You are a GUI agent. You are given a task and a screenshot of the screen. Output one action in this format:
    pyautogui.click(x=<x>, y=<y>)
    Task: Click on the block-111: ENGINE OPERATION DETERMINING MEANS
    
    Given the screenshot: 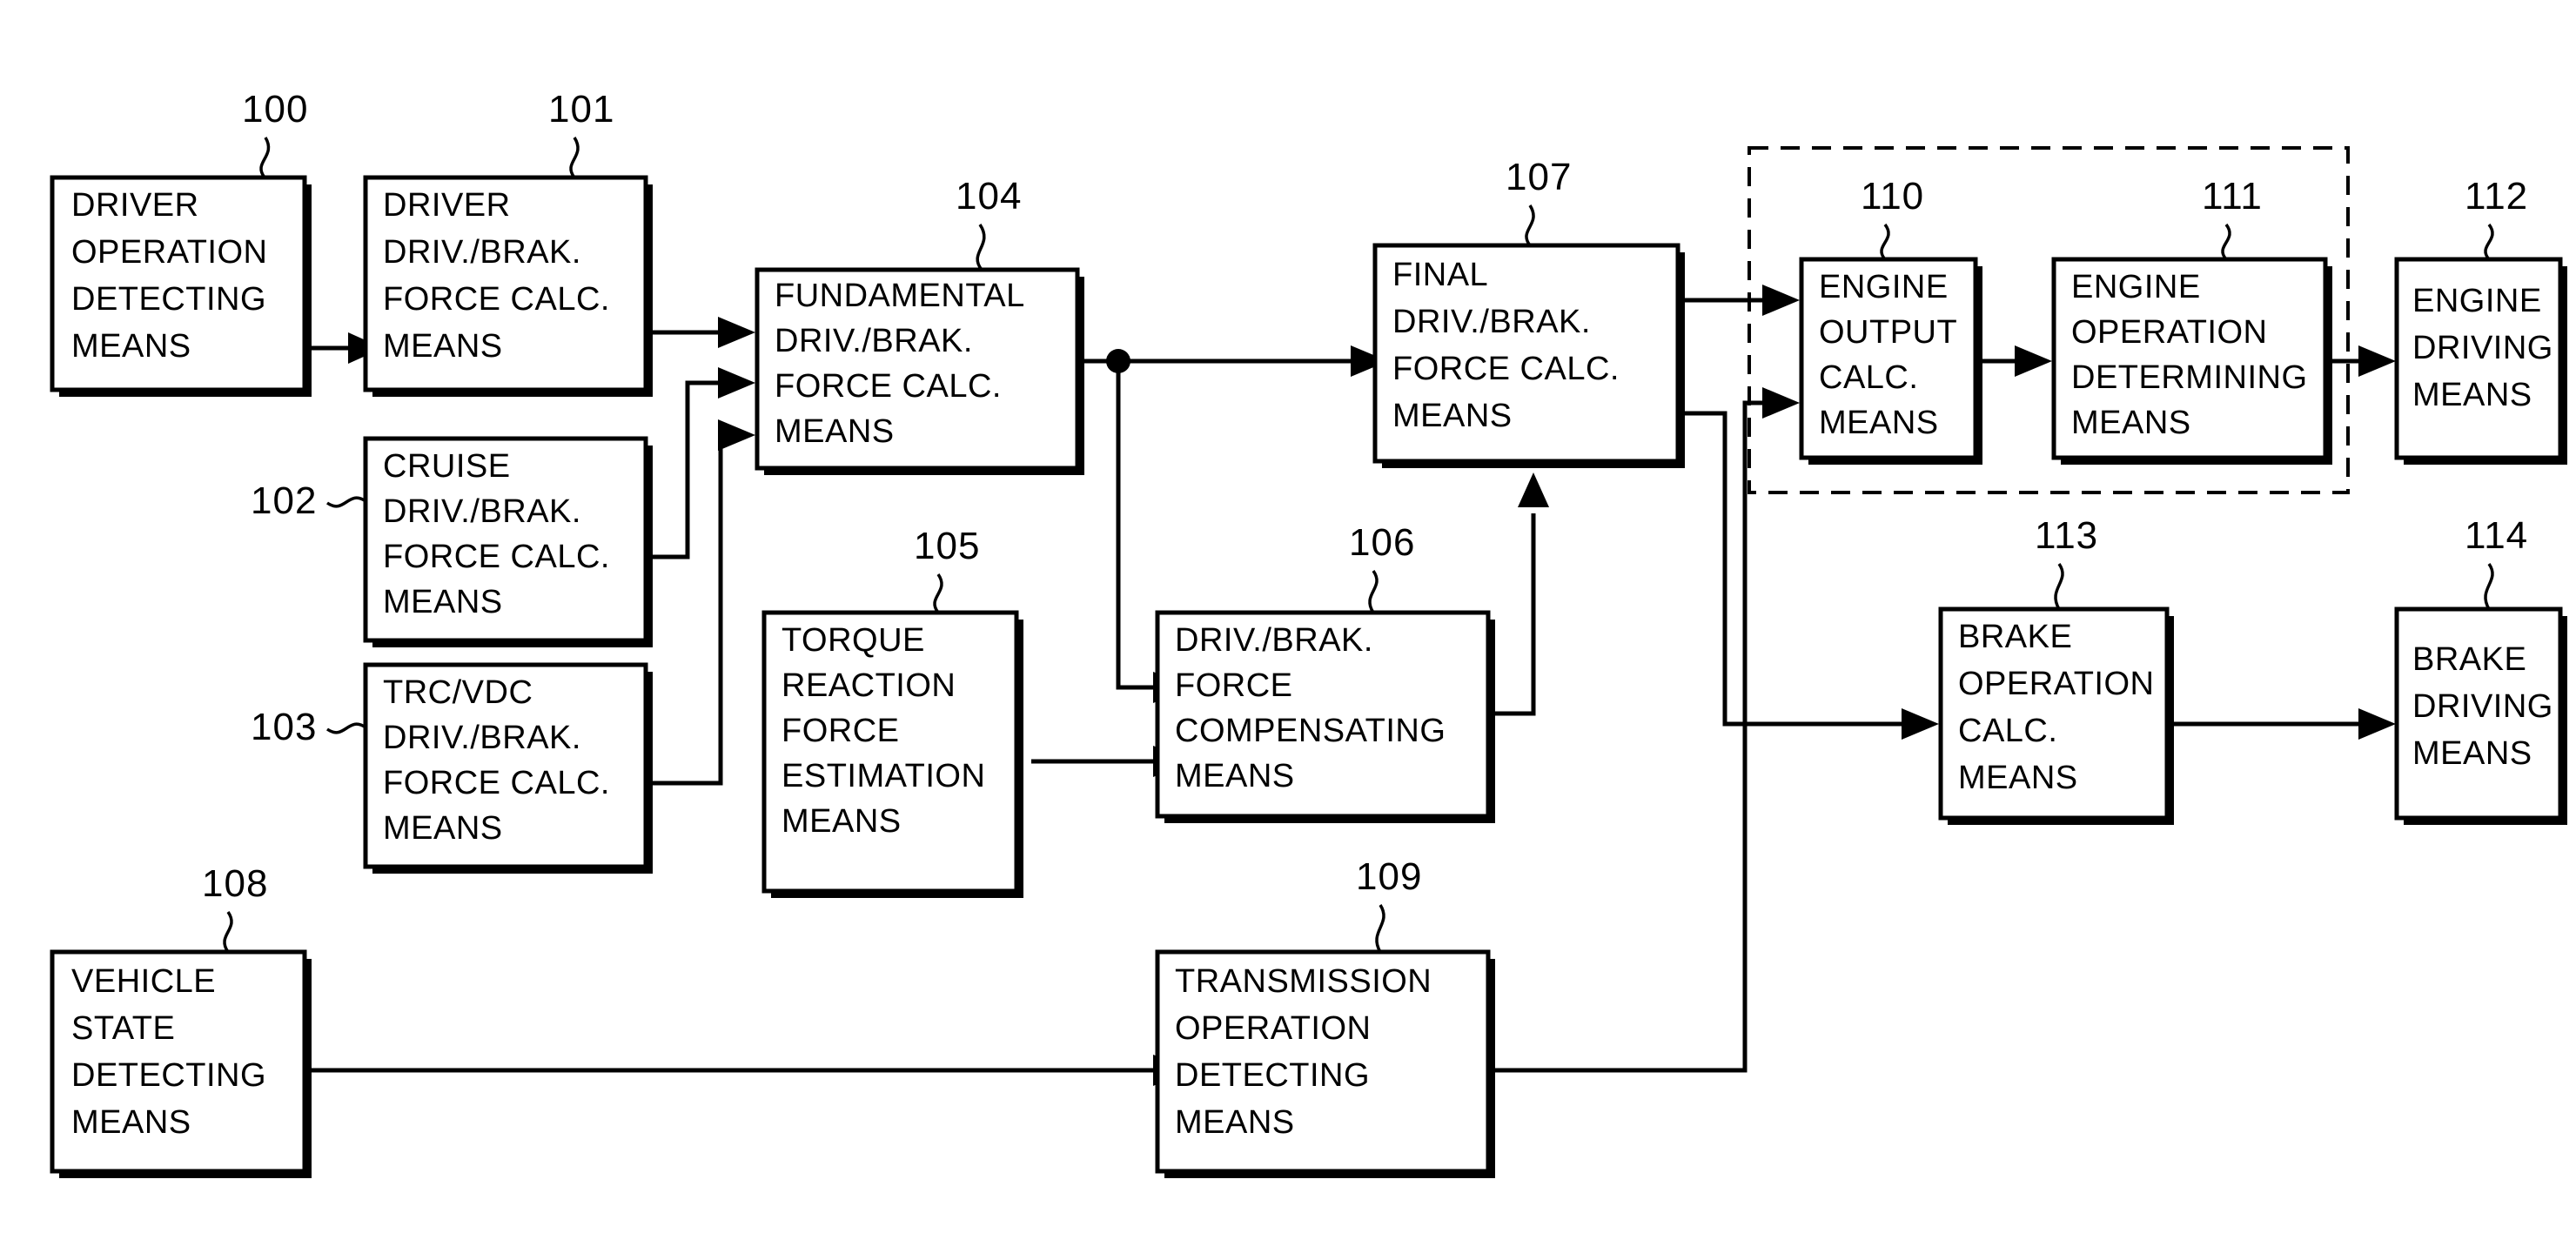 What is the action you would take?
    pyautogui.click(x=2191, y=361)
    